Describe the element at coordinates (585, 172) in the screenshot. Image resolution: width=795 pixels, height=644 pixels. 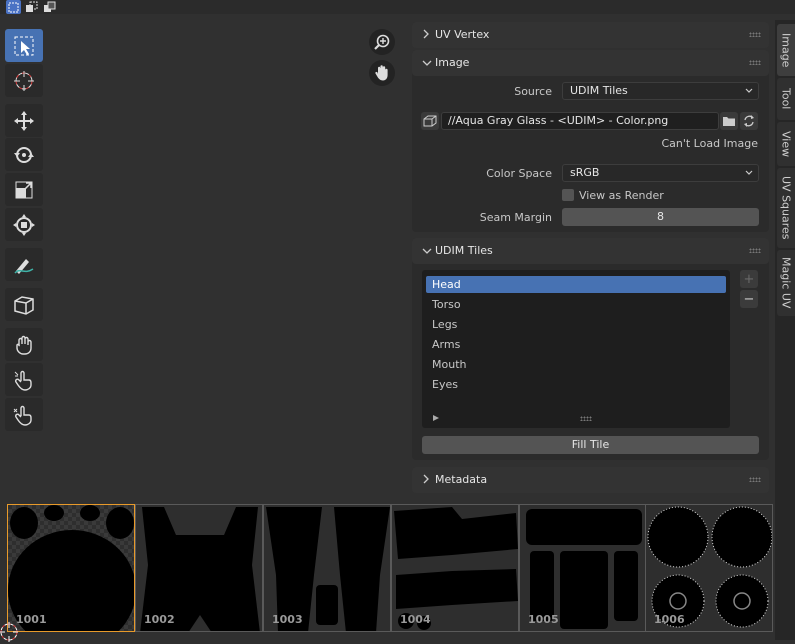
I see `color-space-value: sRGB` at that location.